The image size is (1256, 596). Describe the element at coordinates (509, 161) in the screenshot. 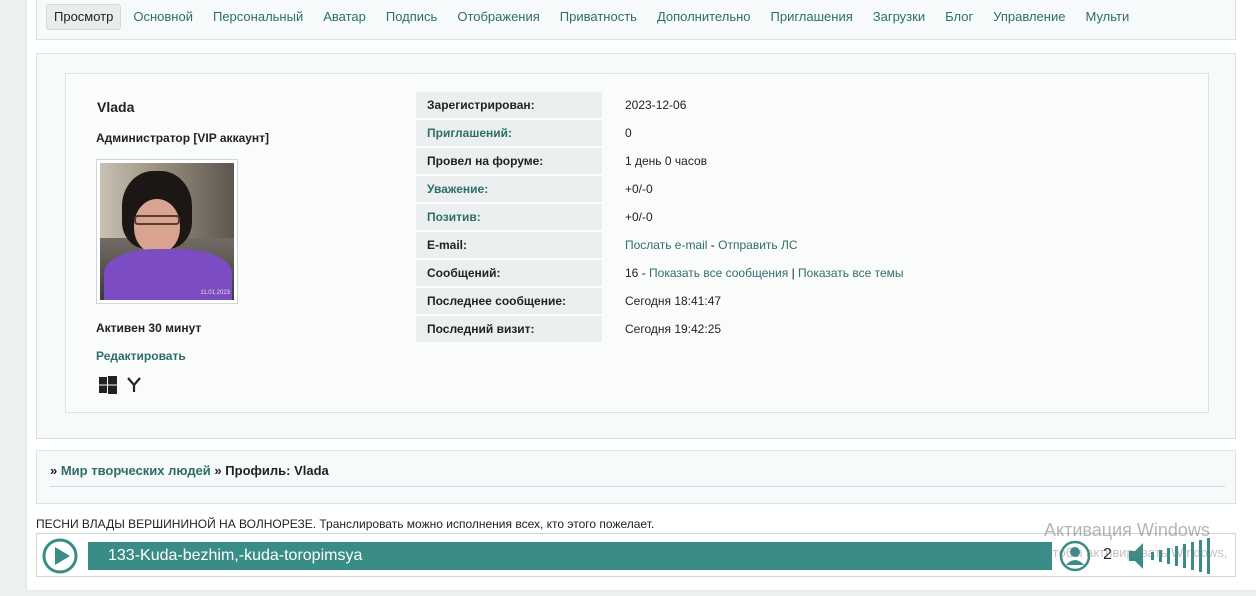

I see `time-online-label: Провел на форуме:` at that location.